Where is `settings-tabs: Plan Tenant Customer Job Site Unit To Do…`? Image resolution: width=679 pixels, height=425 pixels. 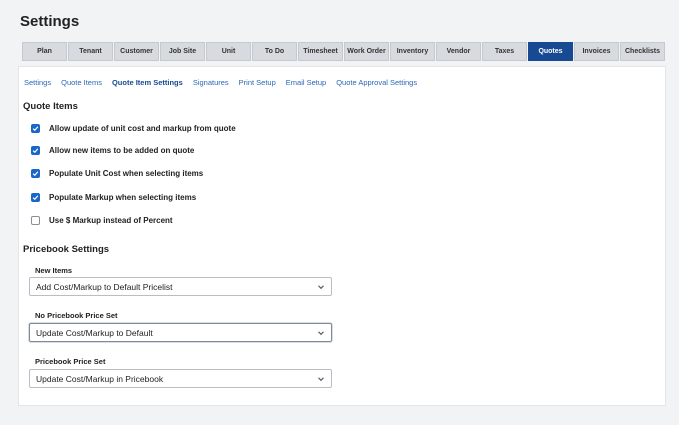 settings-tabs: Plan Tenant Customer Job Site Unit To Do… is located at coordinates (344, 51).